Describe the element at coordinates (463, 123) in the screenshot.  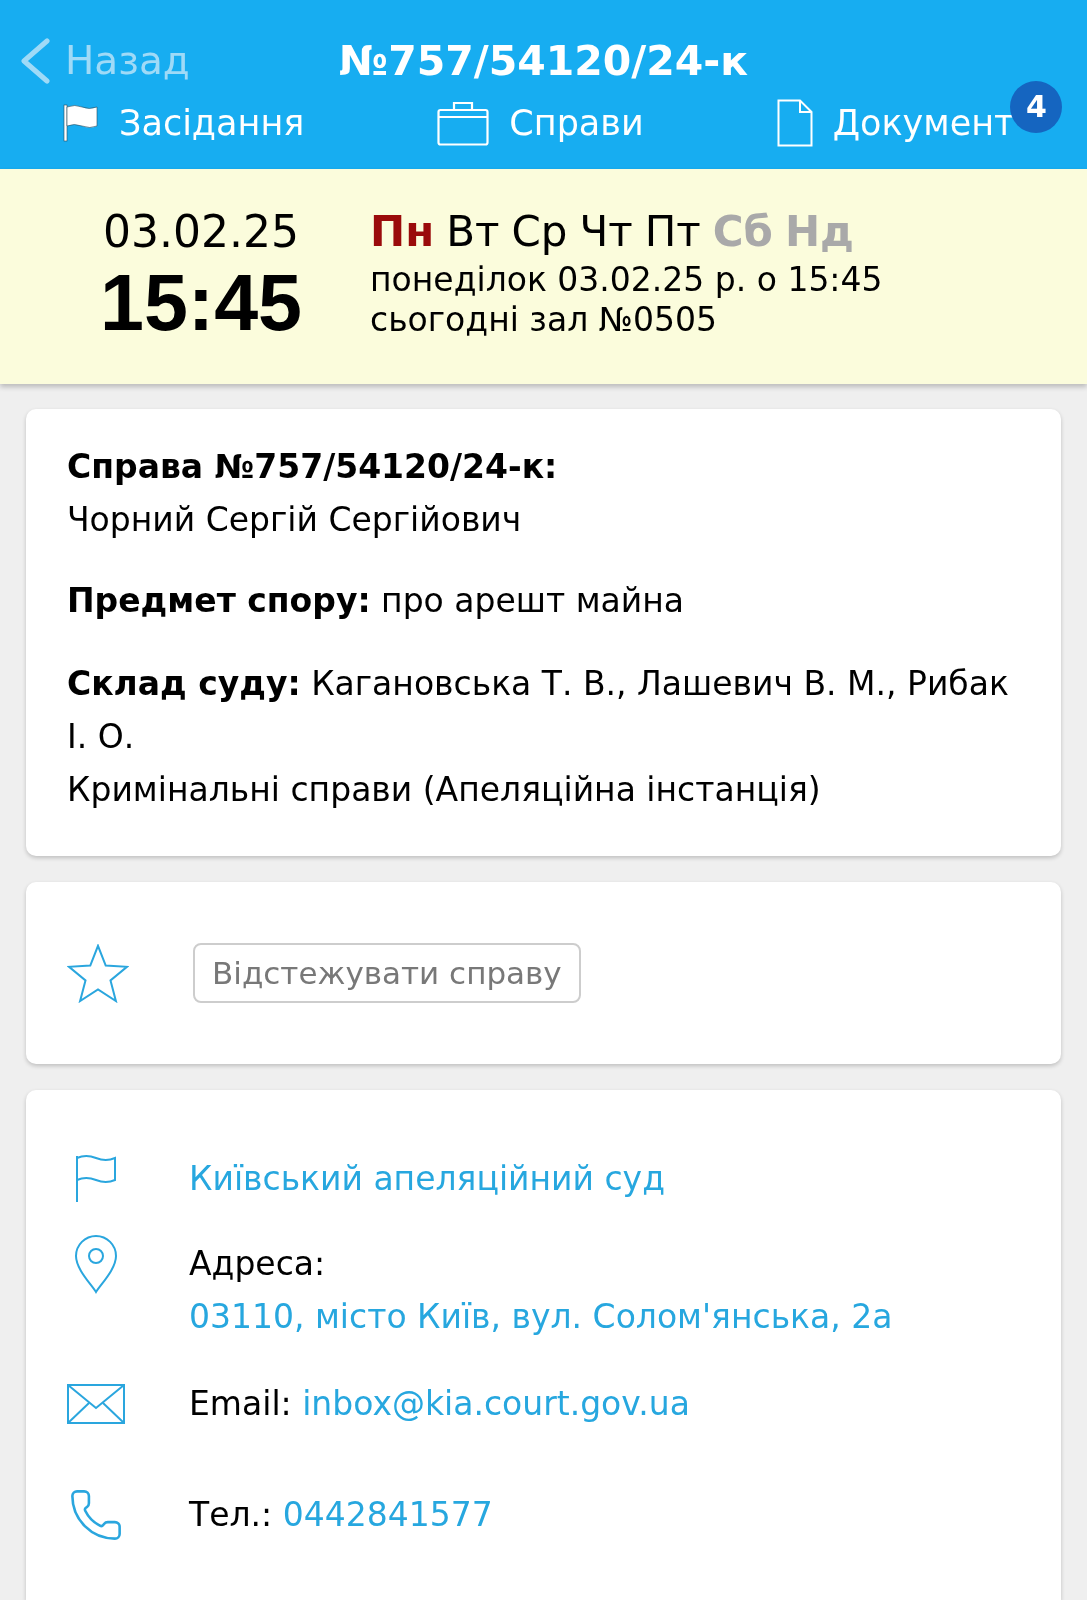
I see `briefcase-icon` at that location.